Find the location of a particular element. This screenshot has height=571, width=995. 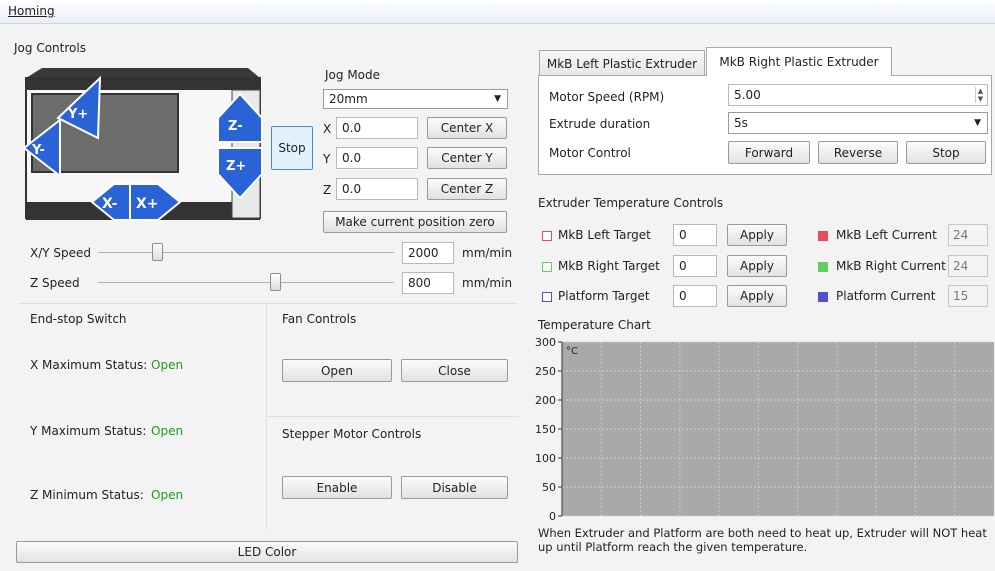

motor-speed-input: 5.00 ▲ ▼ is located at coordinates (858, 95).